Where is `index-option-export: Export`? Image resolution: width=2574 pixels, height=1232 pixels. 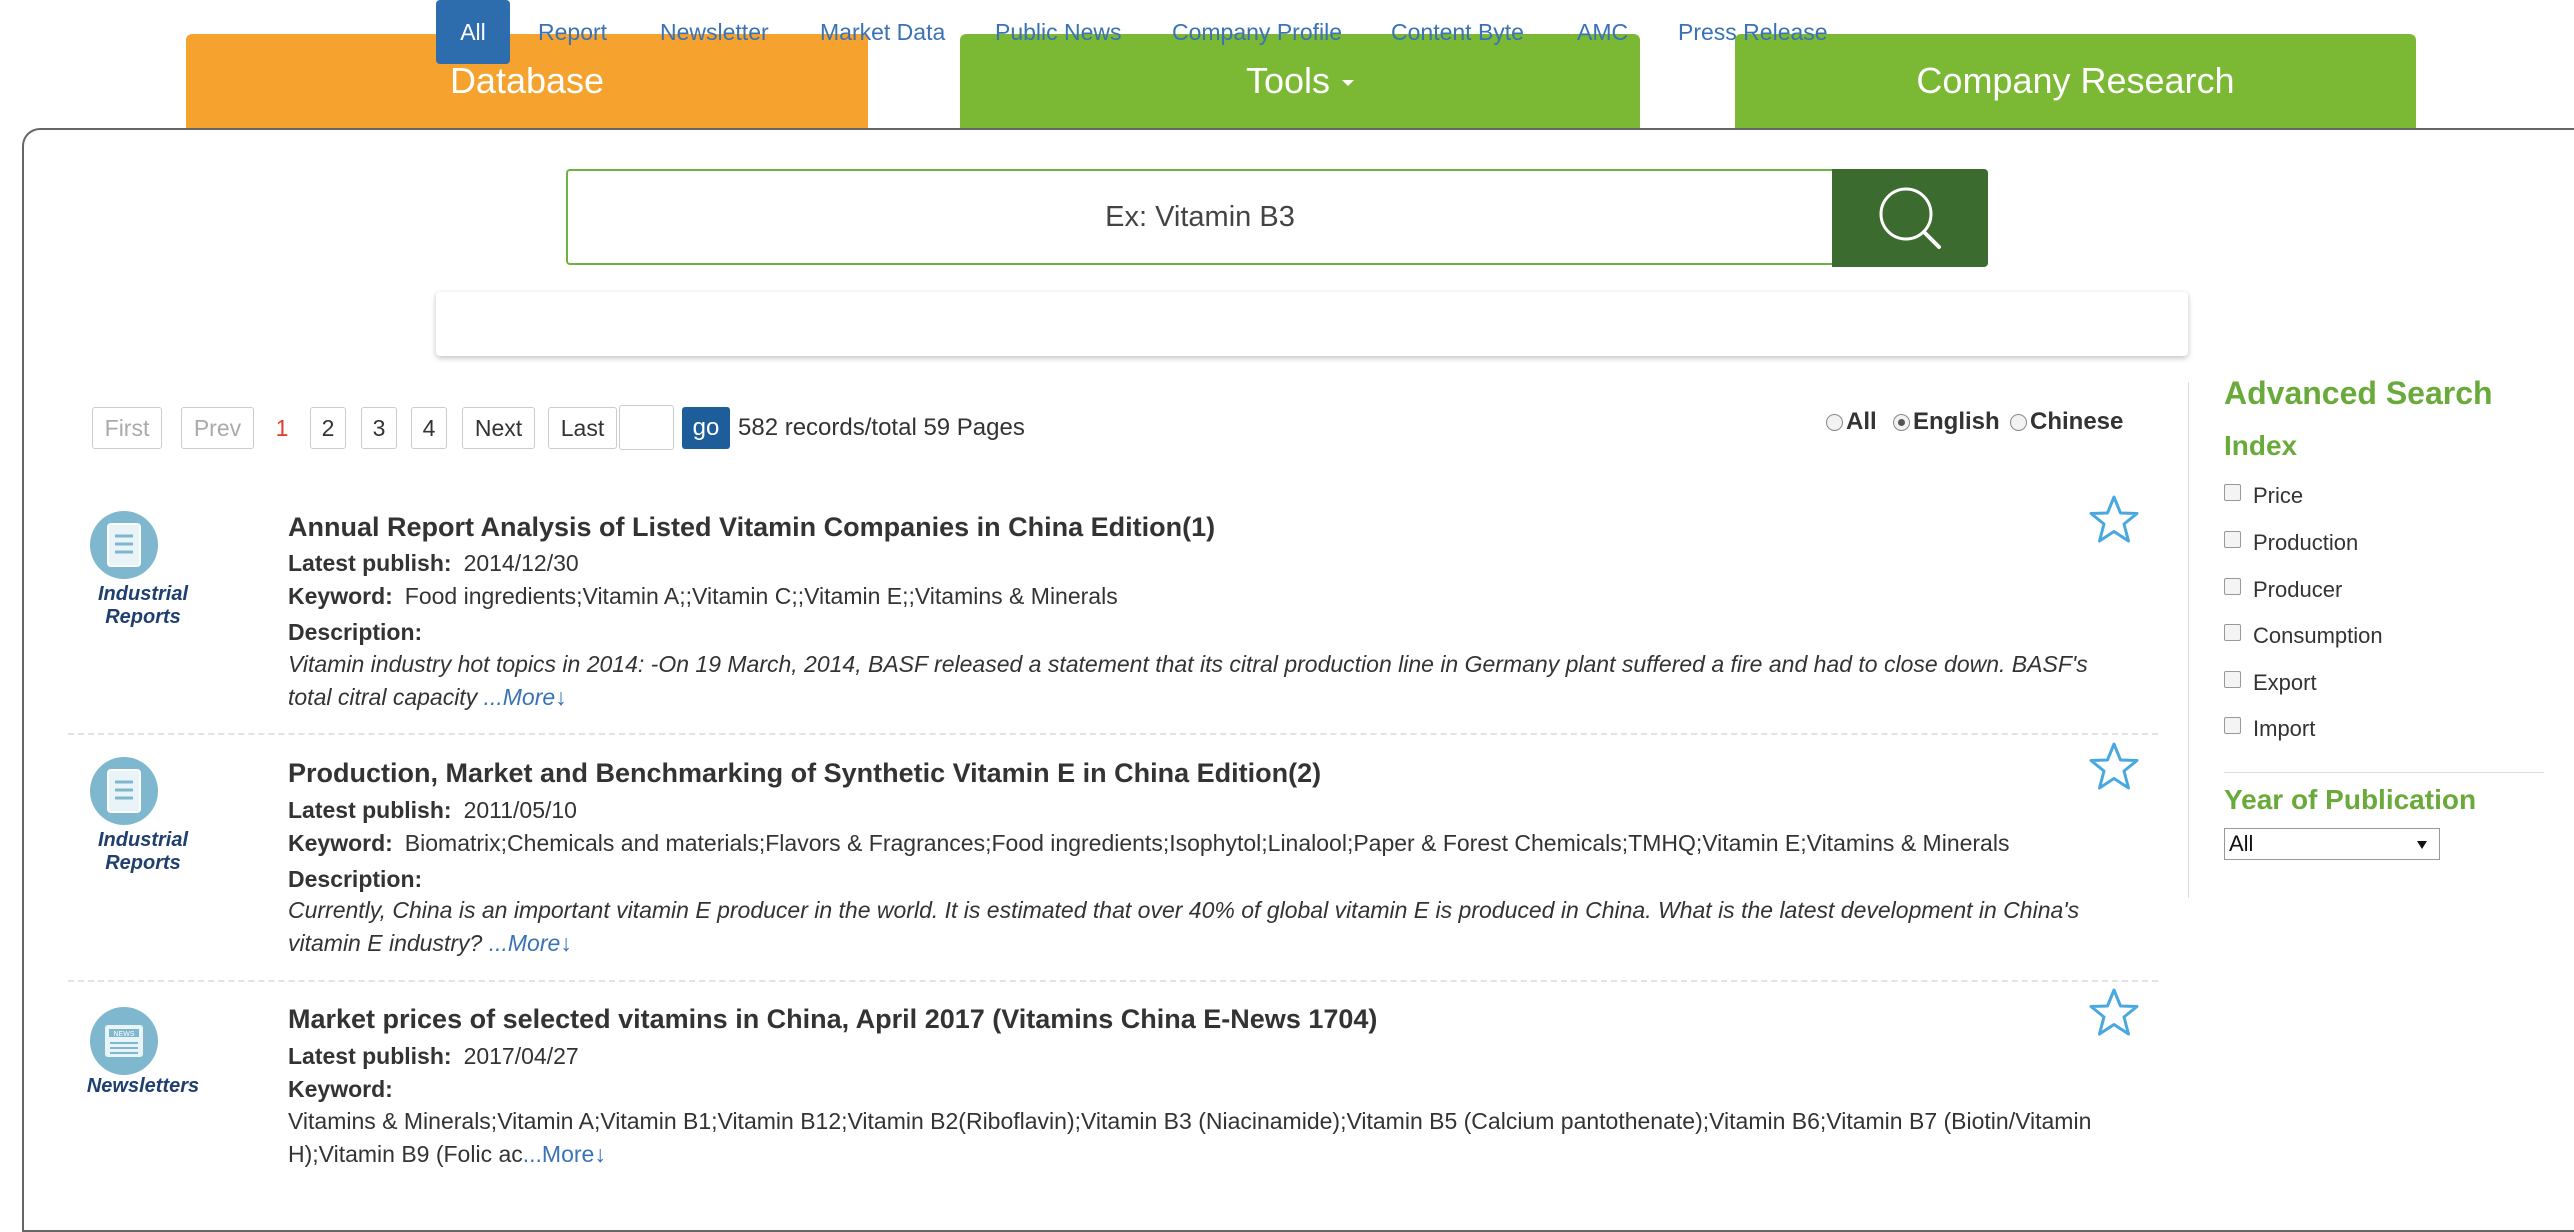
index-option-export: Export is located at coordinates (2270, 683).